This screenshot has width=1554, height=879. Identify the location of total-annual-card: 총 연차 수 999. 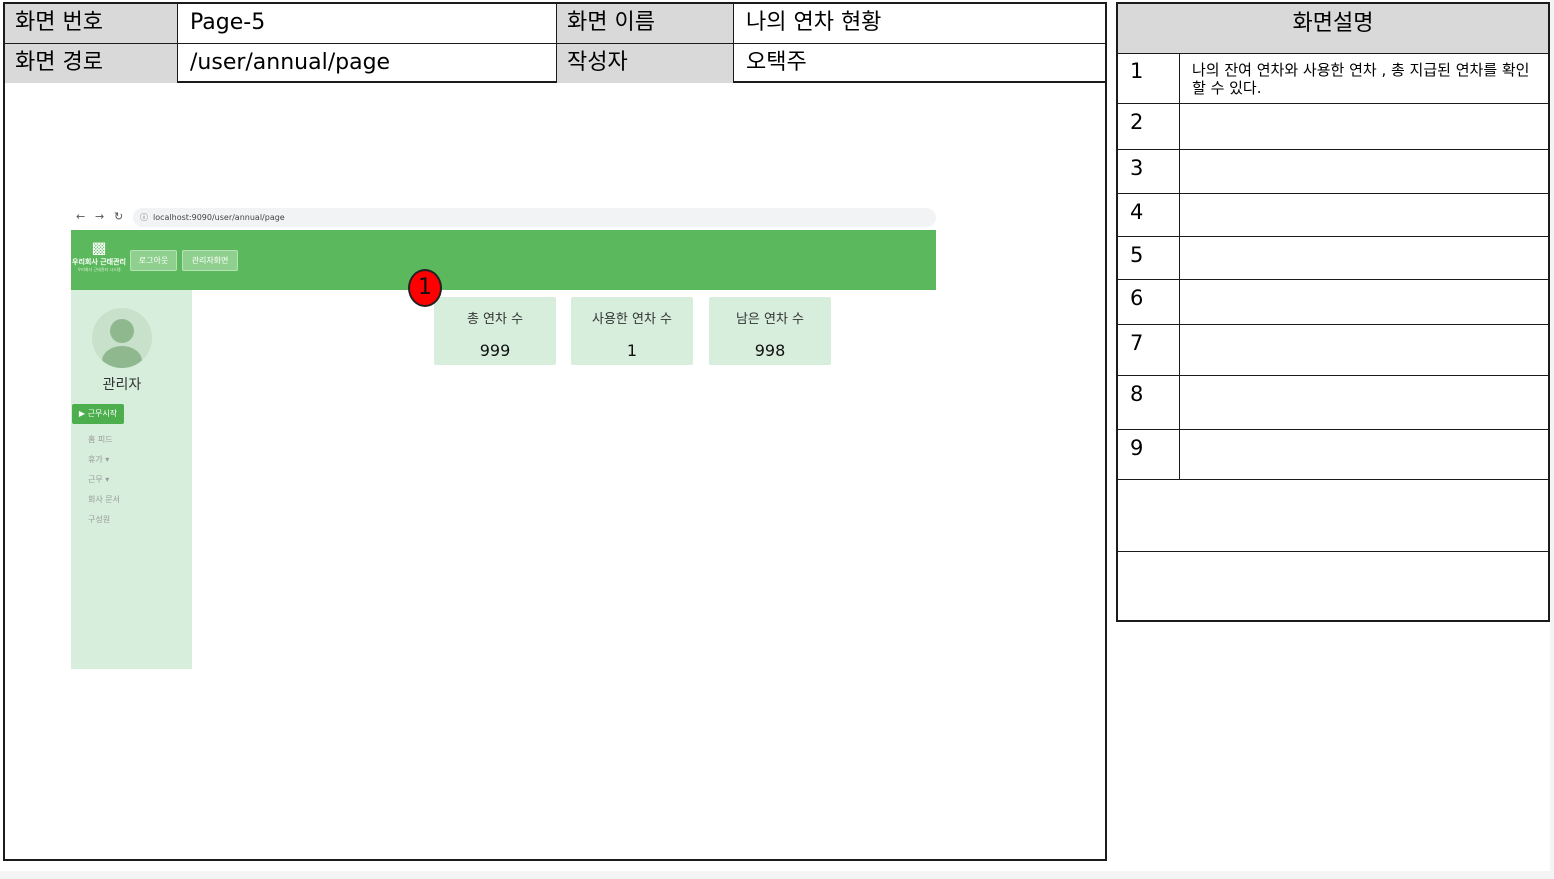
(495, 331).